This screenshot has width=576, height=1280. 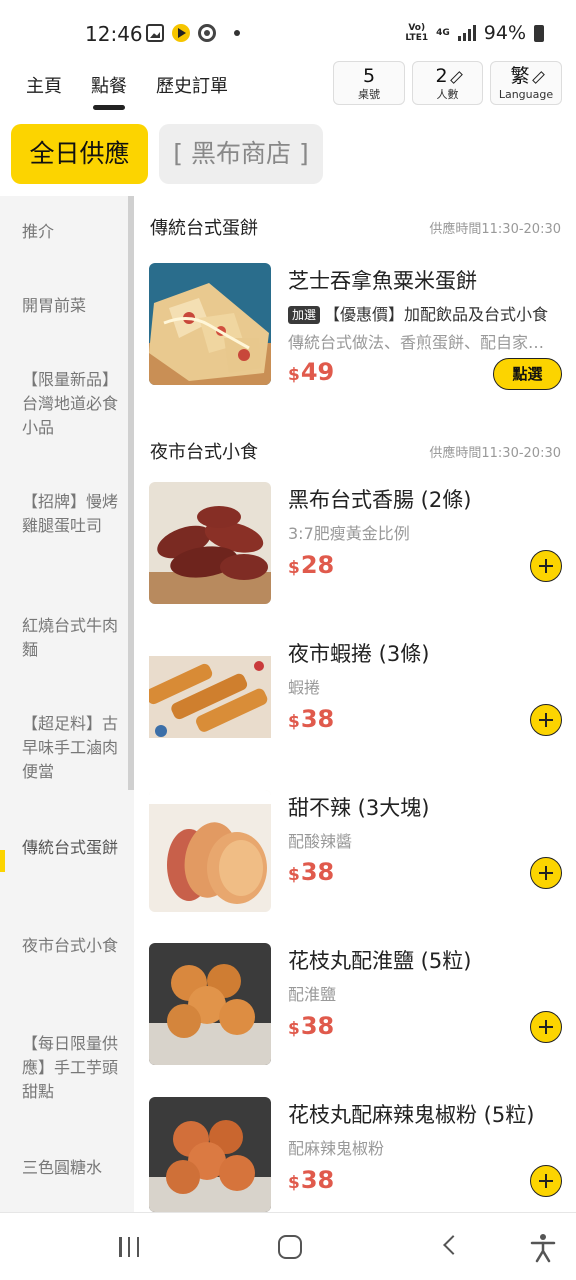 I want to click on people-count-value: 2, so click(x=441, y=76).